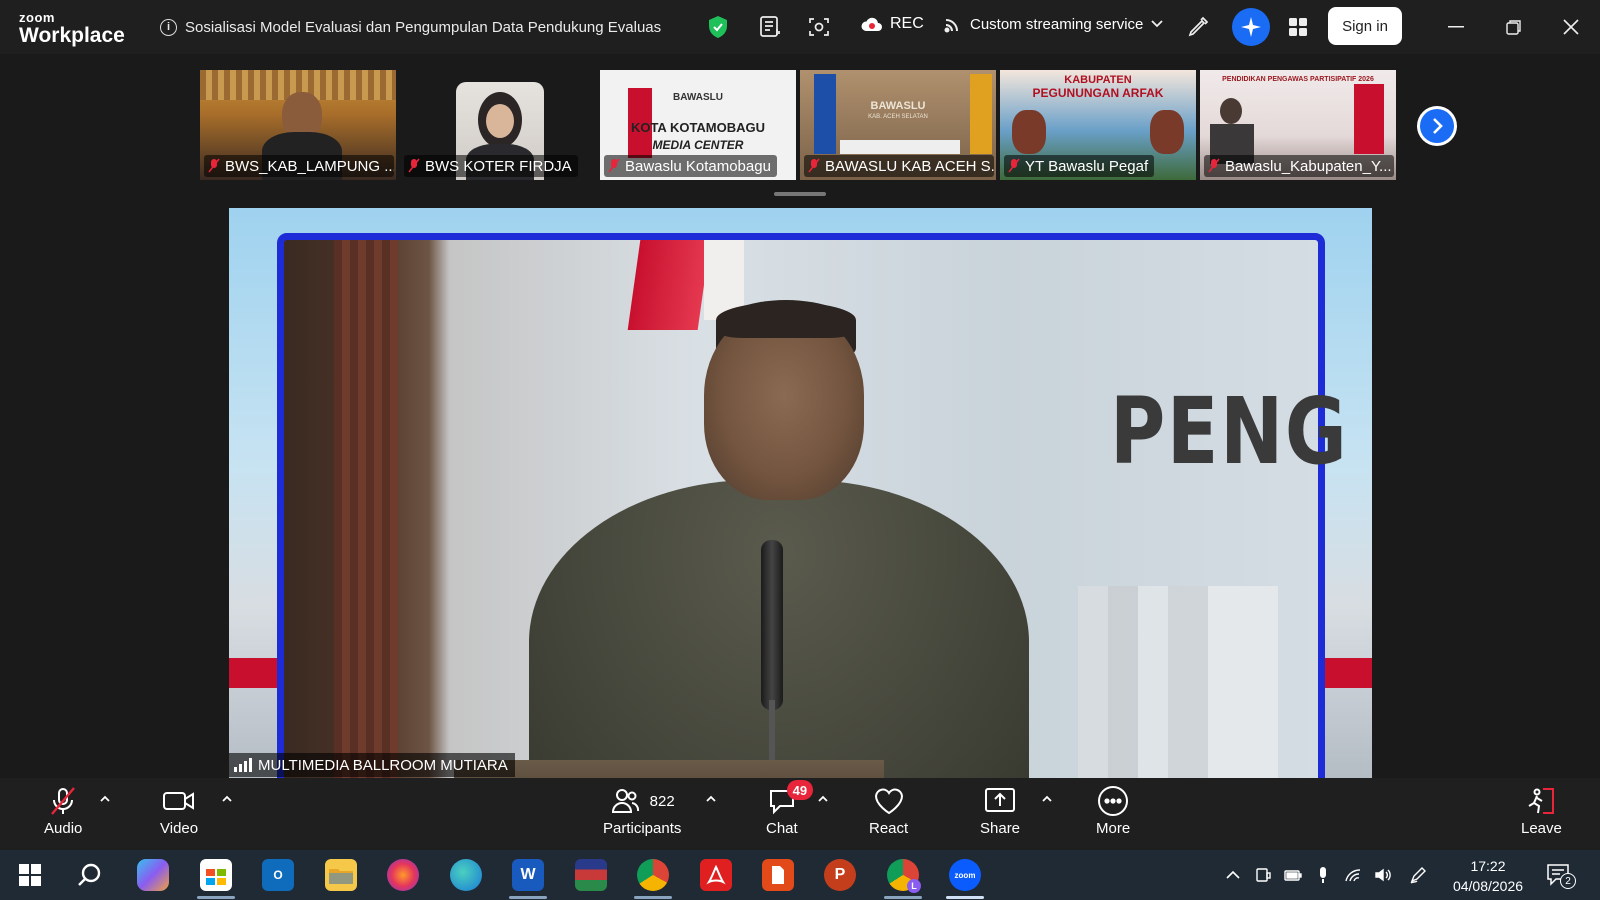 This screenshot has height=900, width=1600. I want to click on leave-label: Leave, so click(1541, 828).